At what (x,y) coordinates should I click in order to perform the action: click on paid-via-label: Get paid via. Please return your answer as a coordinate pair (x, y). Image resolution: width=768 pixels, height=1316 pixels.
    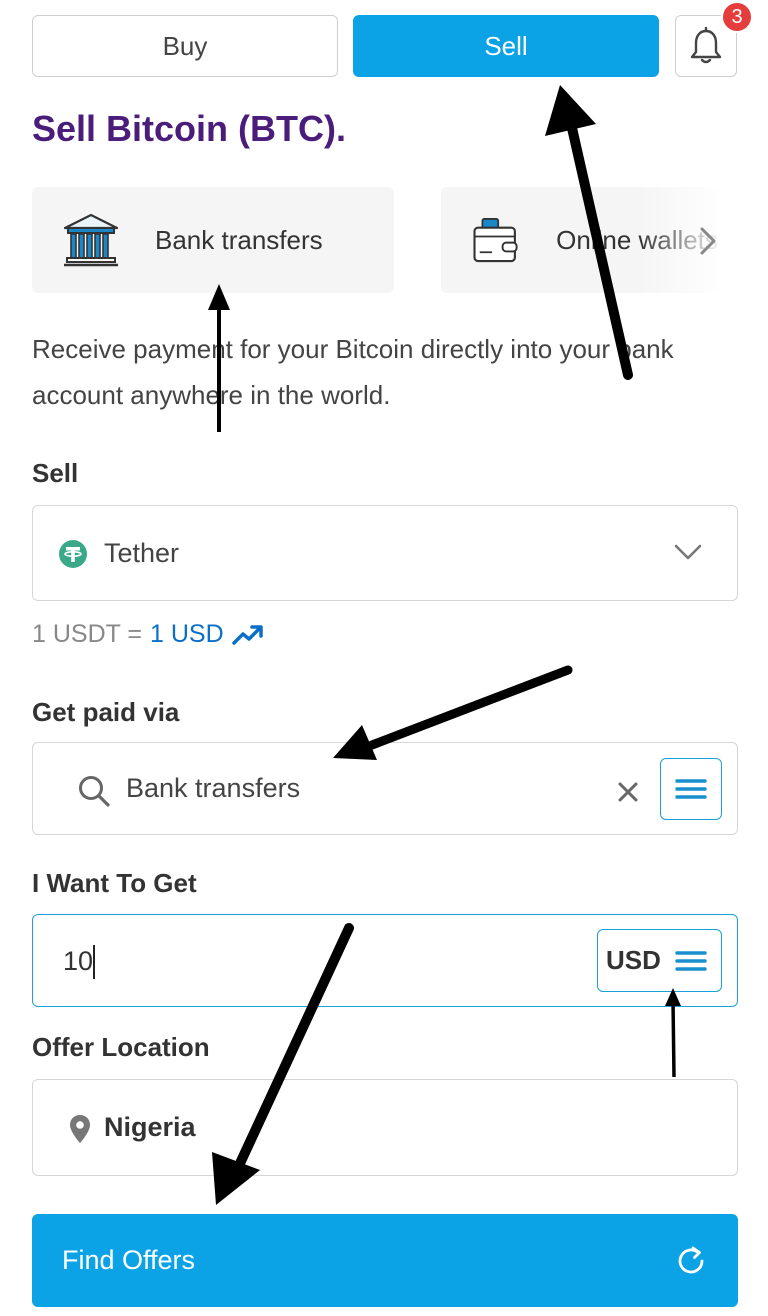
    Looking at the image, I should click on (106, 712).